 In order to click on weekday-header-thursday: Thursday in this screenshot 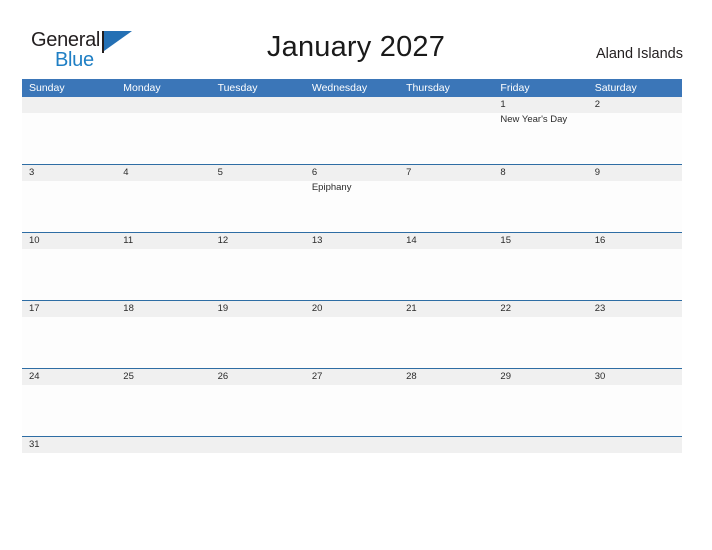, I will do `click(428, 88)`.